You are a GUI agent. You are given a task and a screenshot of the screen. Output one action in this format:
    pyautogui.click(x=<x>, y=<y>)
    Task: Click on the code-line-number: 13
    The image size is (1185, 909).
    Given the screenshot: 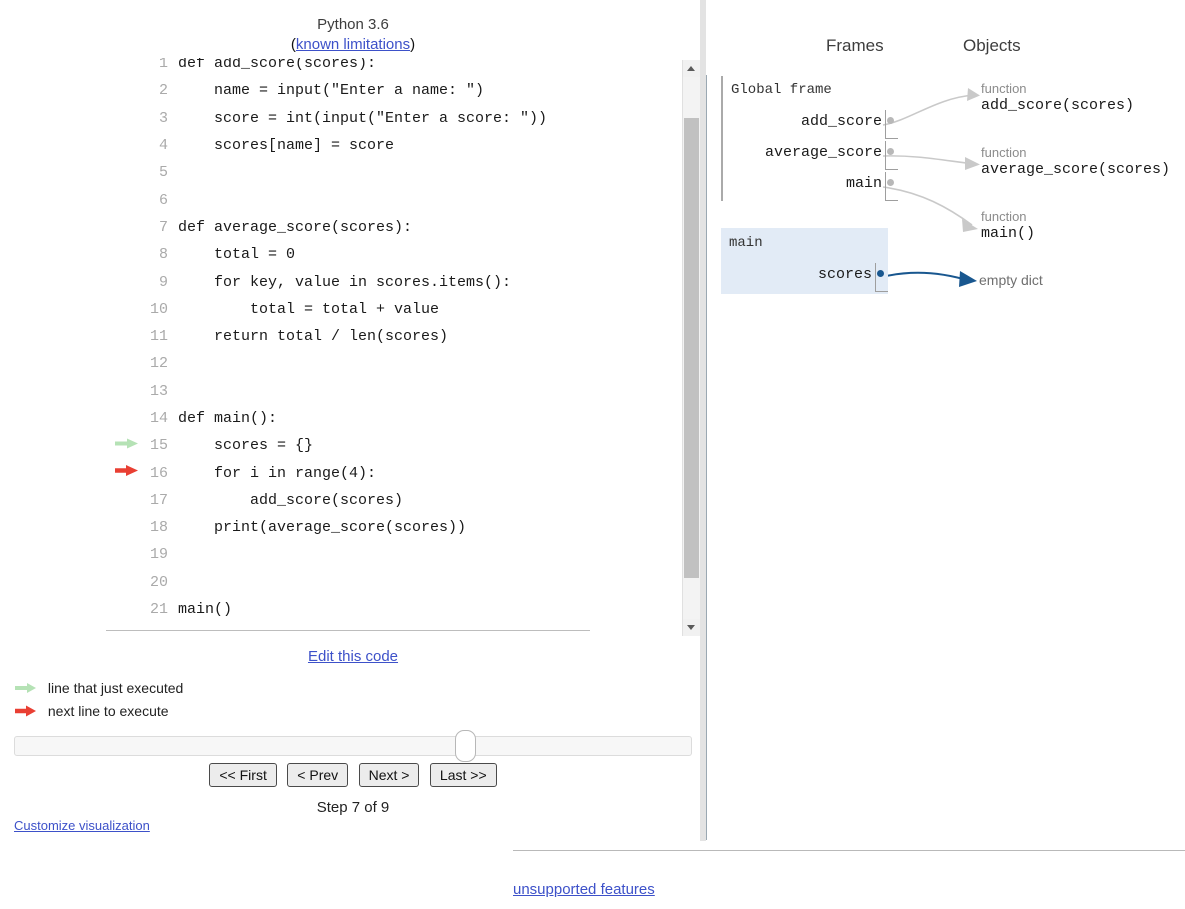 What is the action you would take?
    pyautogui.click(x=158, y=391)
    